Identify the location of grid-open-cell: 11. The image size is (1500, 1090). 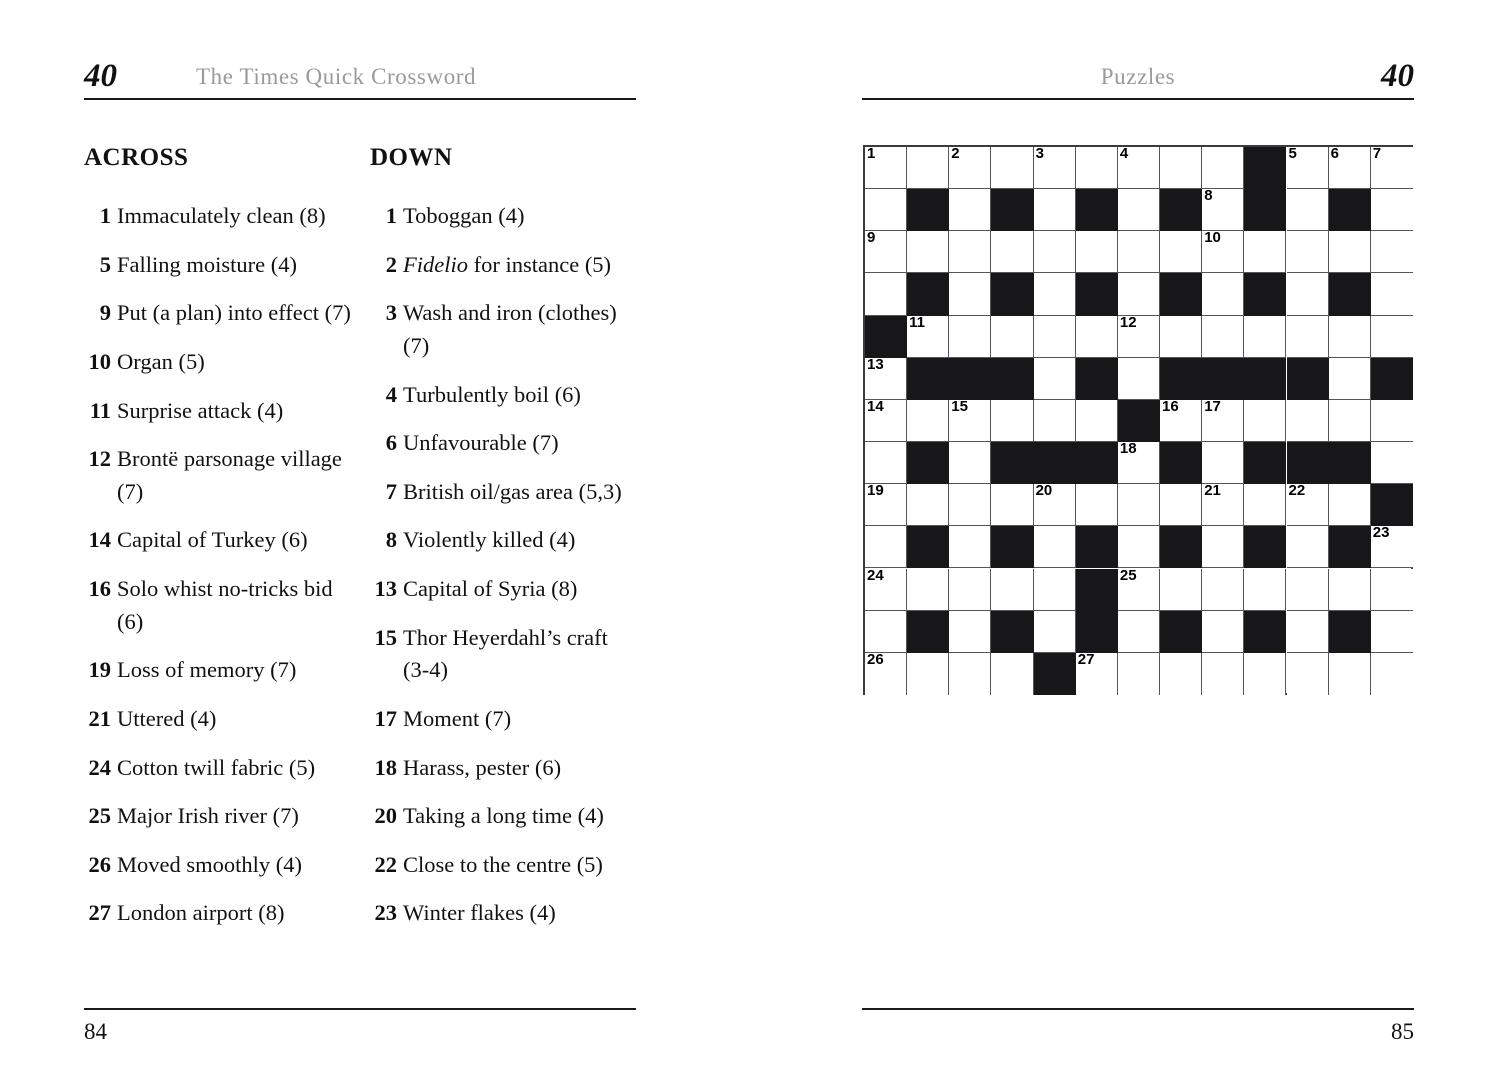
(928, 336).